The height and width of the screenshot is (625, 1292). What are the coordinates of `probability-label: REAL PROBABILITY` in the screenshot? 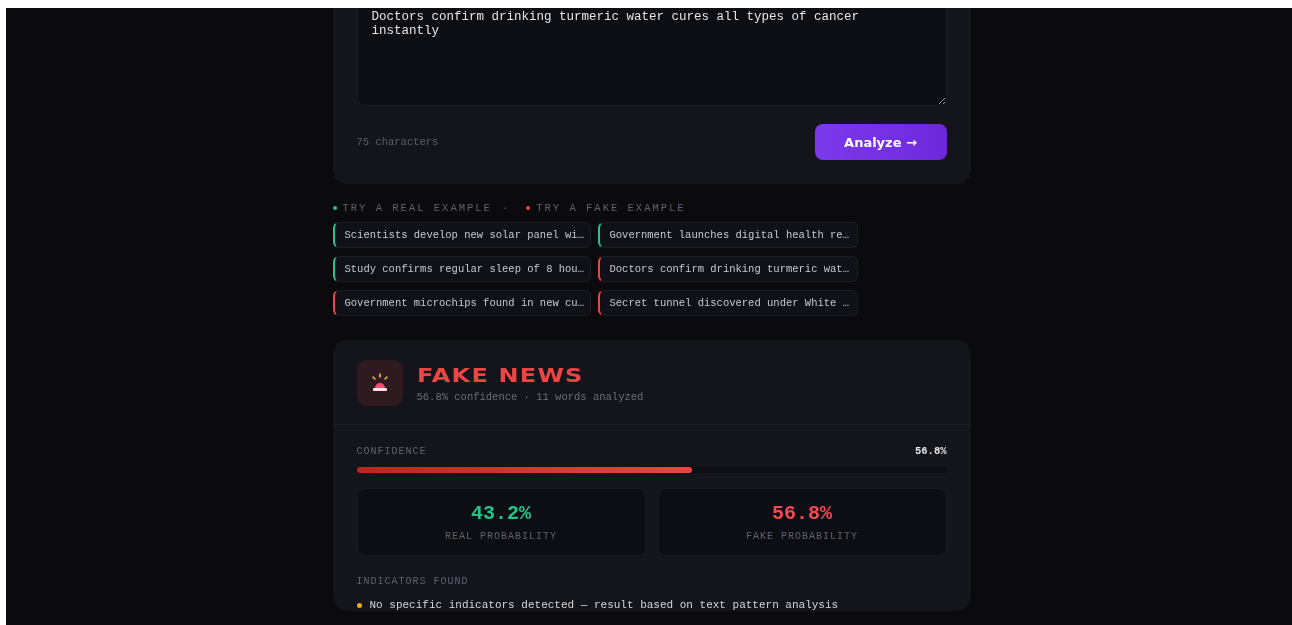 It's located at (501, 536).